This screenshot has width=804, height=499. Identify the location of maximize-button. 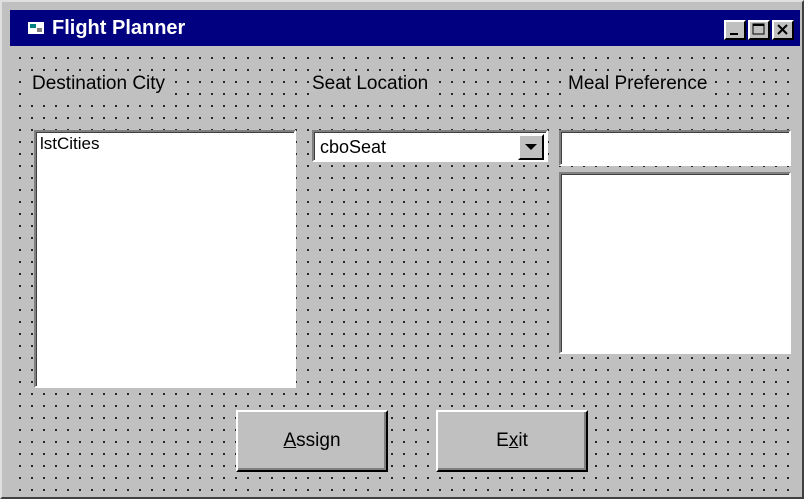
(759, 30).